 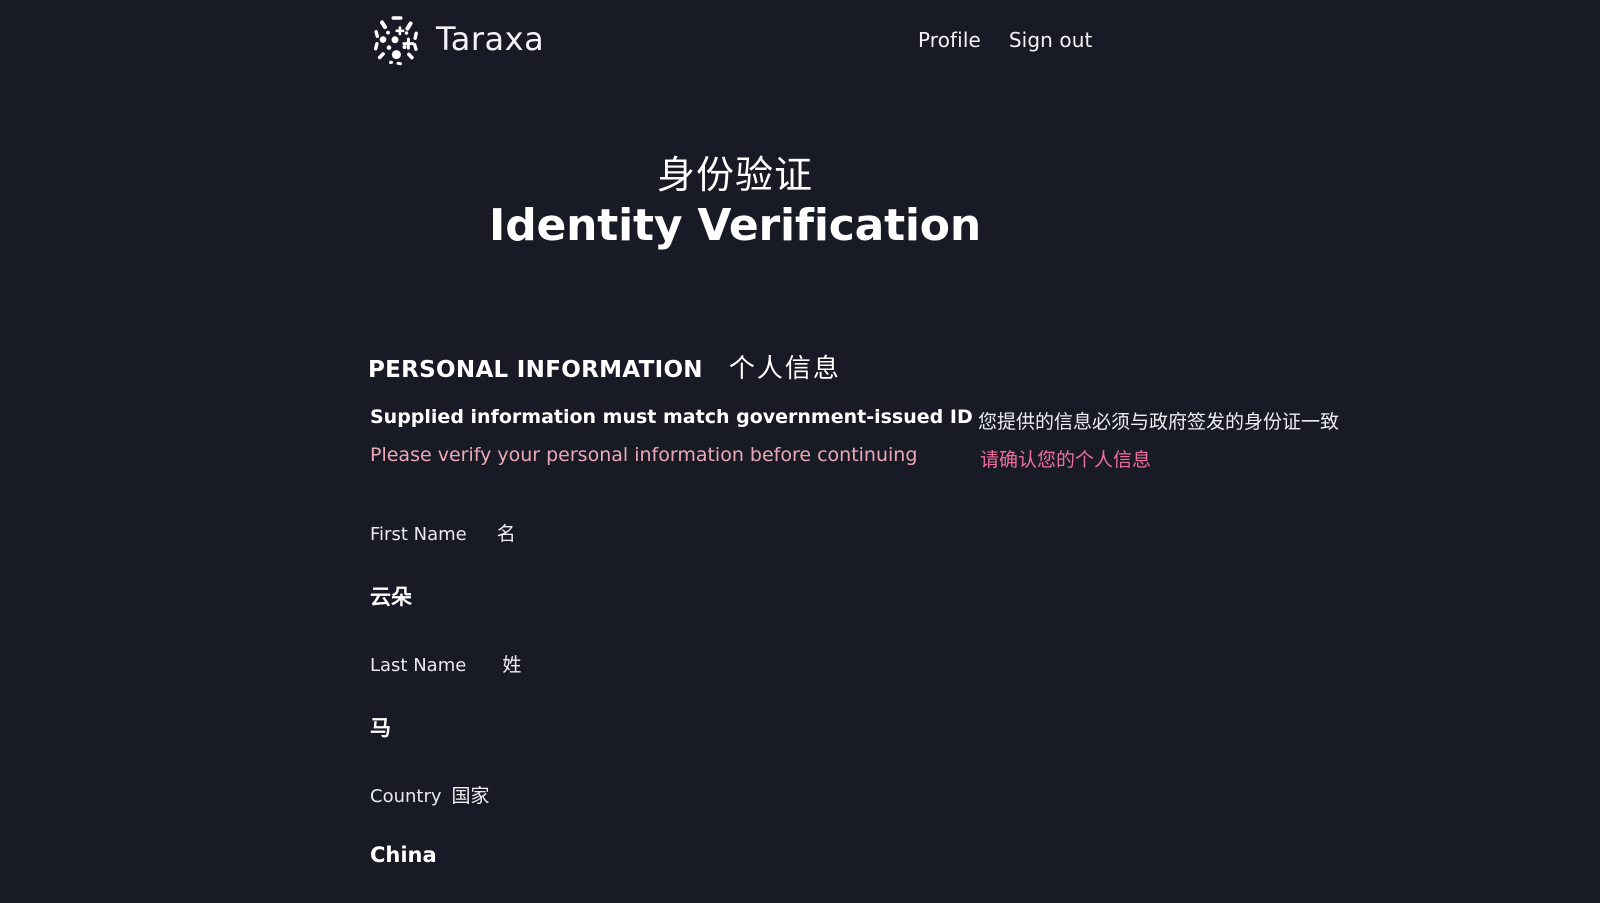 I want to click on header-nav: Profile Sign out, so click(x=1005, y=40).